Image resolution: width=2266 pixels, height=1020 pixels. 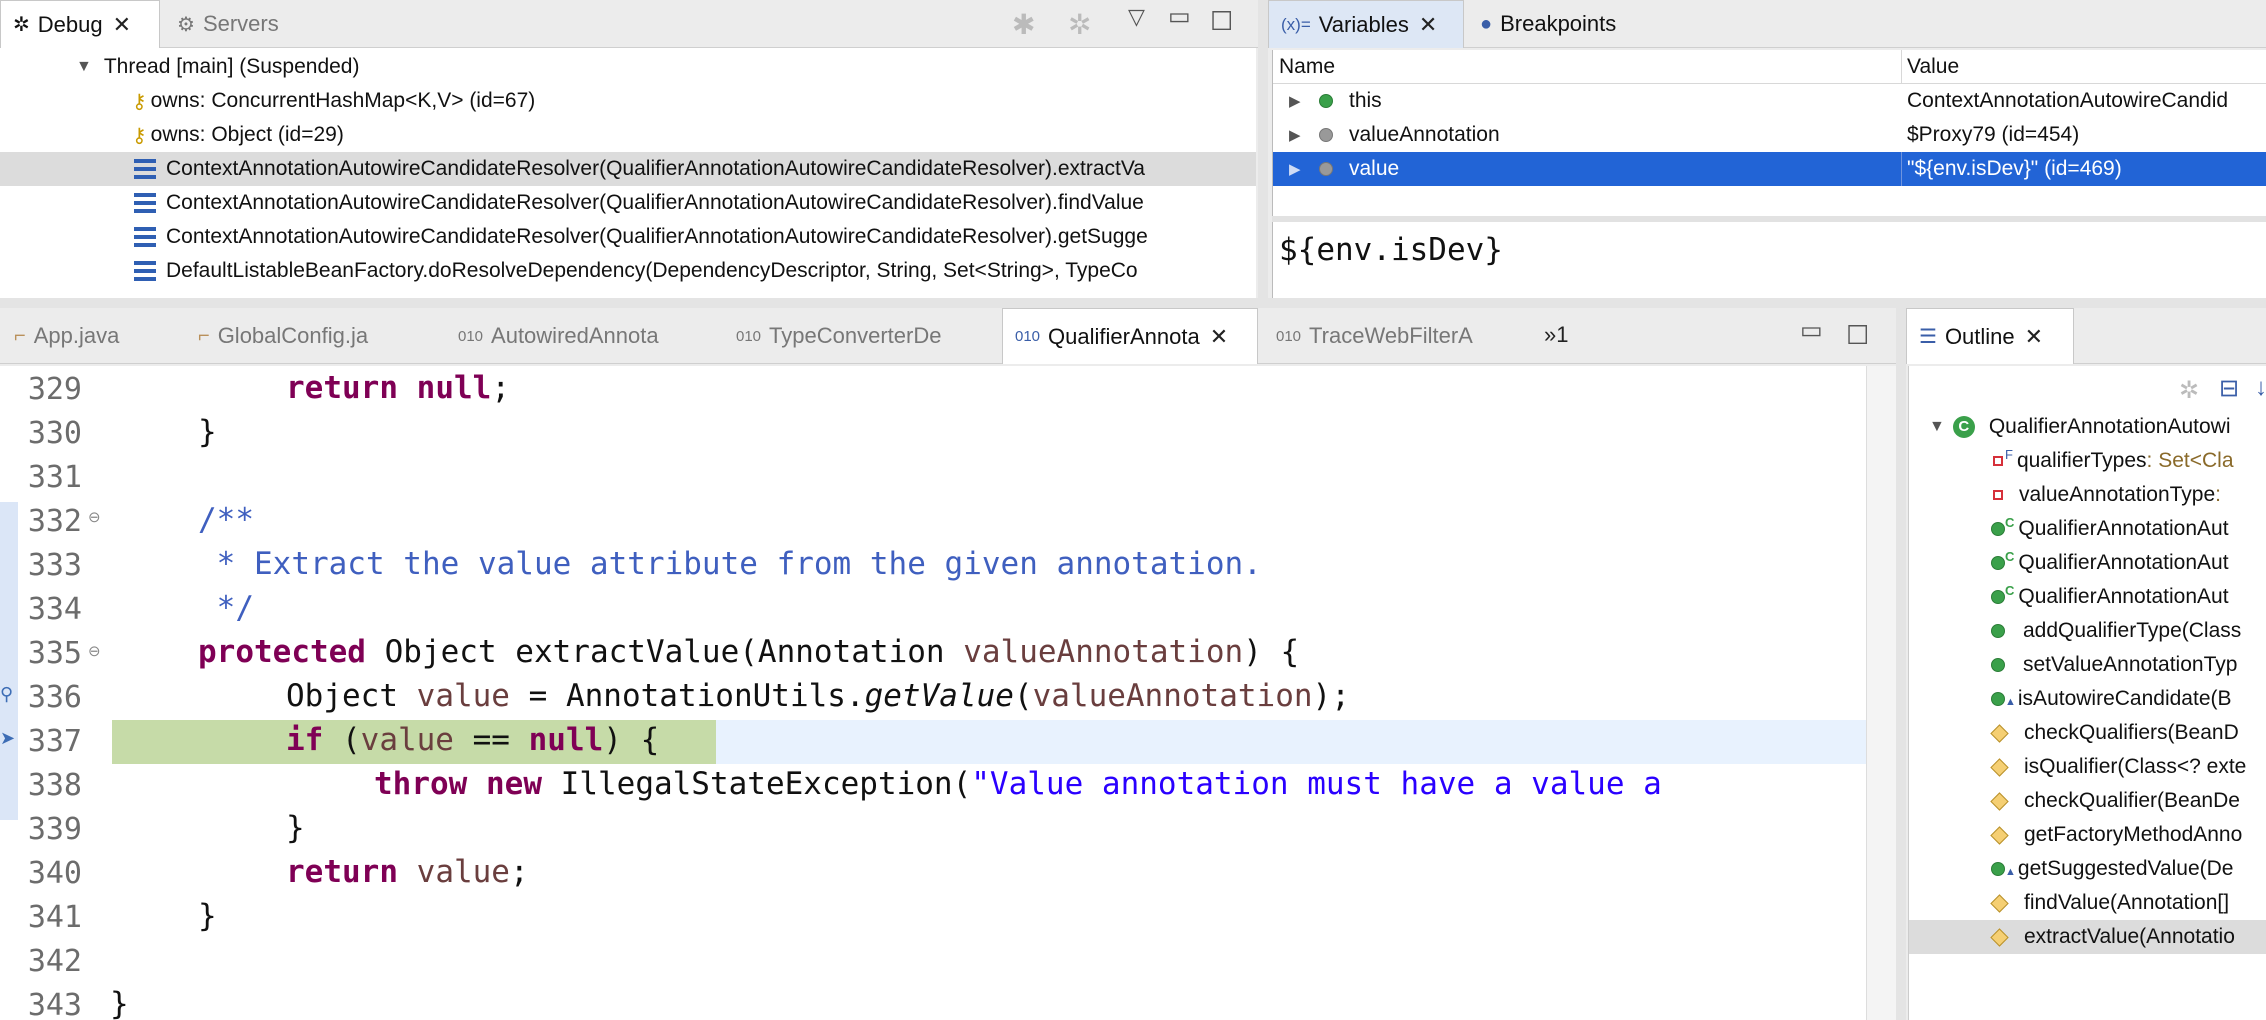 What do you see at coordinates (1023, 24) in the screenshot?
I see `remove-terminated-icon: ✱` at bounding box center [1023, 24].